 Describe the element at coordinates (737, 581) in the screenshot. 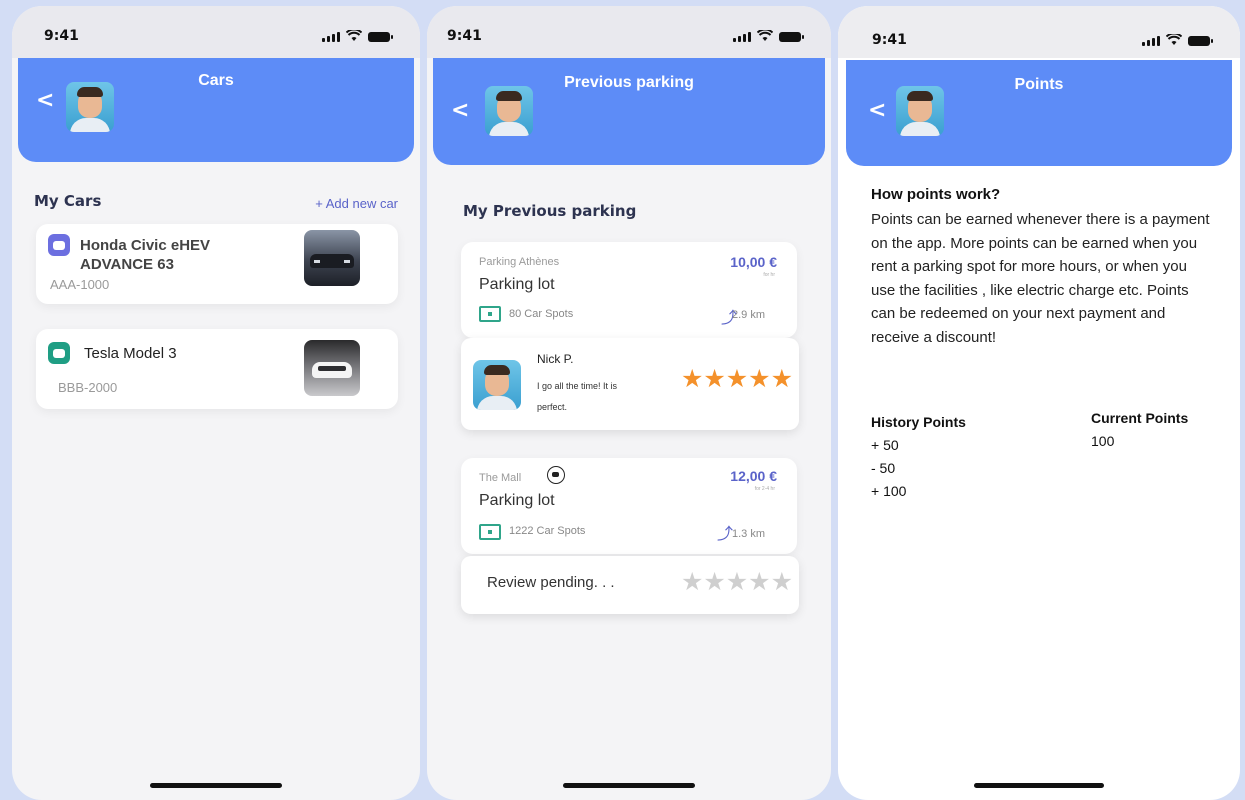

I see `empty-rating-stars: ★★★★★` at that location.